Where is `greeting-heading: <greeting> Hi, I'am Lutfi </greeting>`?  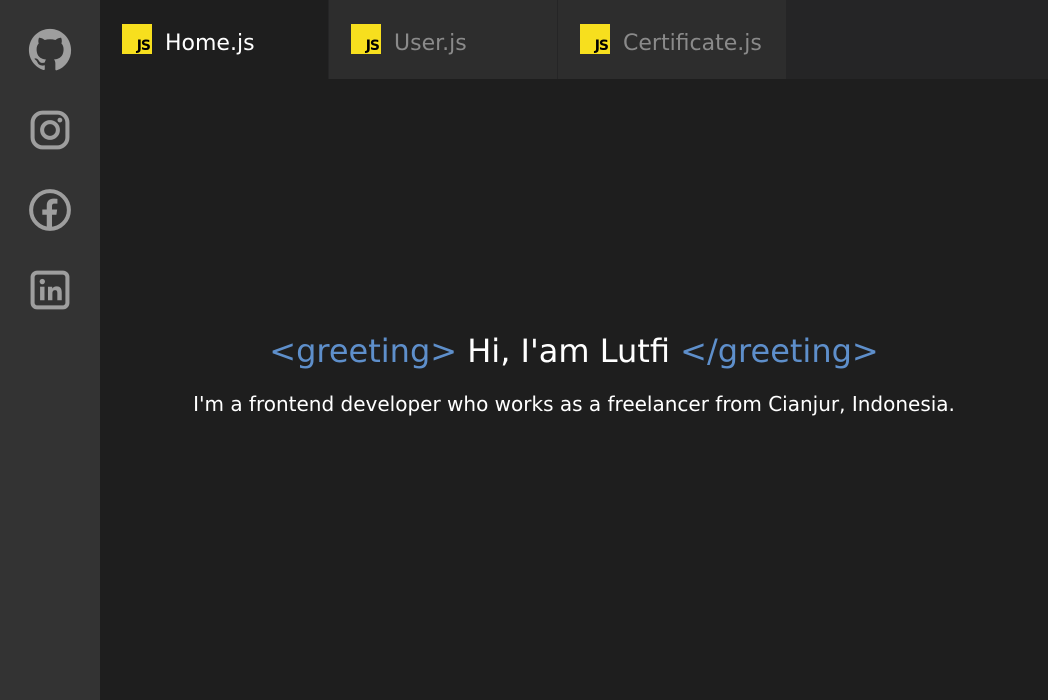
greeting-heading: <greeting> Hi, I'am Lutfi </greeting> is located at coordinates (574, 351).